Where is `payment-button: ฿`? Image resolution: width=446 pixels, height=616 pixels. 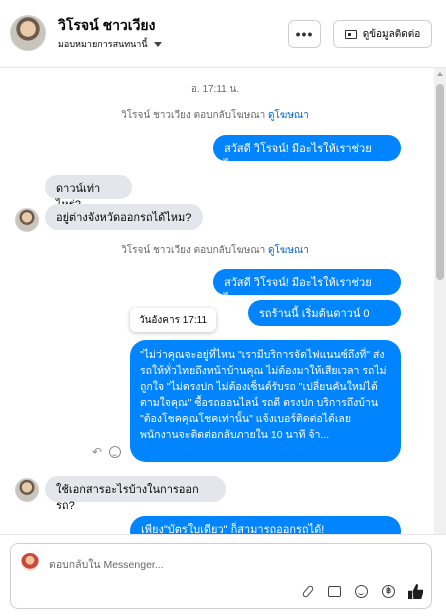 payment-button: ฿ is located at coordinates (388, 591).